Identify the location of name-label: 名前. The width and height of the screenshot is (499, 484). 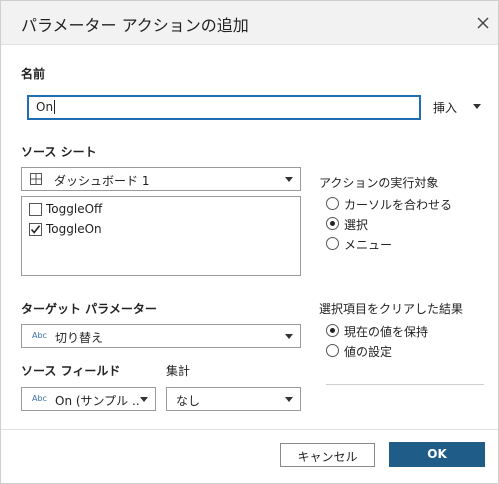
(33, 74).